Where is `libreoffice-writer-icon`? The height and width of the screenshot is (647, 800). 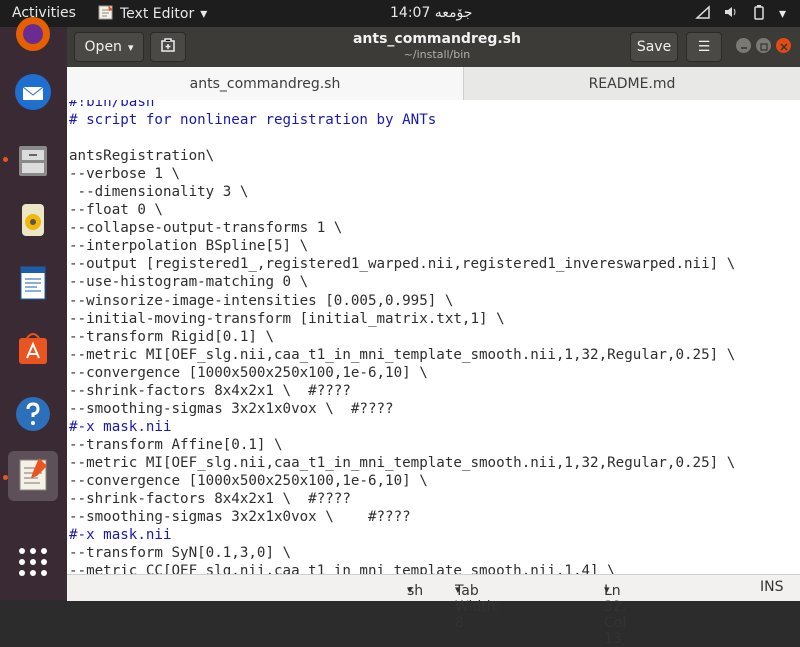 libreoffice-writer-icon is located at coordinates (33, 285).